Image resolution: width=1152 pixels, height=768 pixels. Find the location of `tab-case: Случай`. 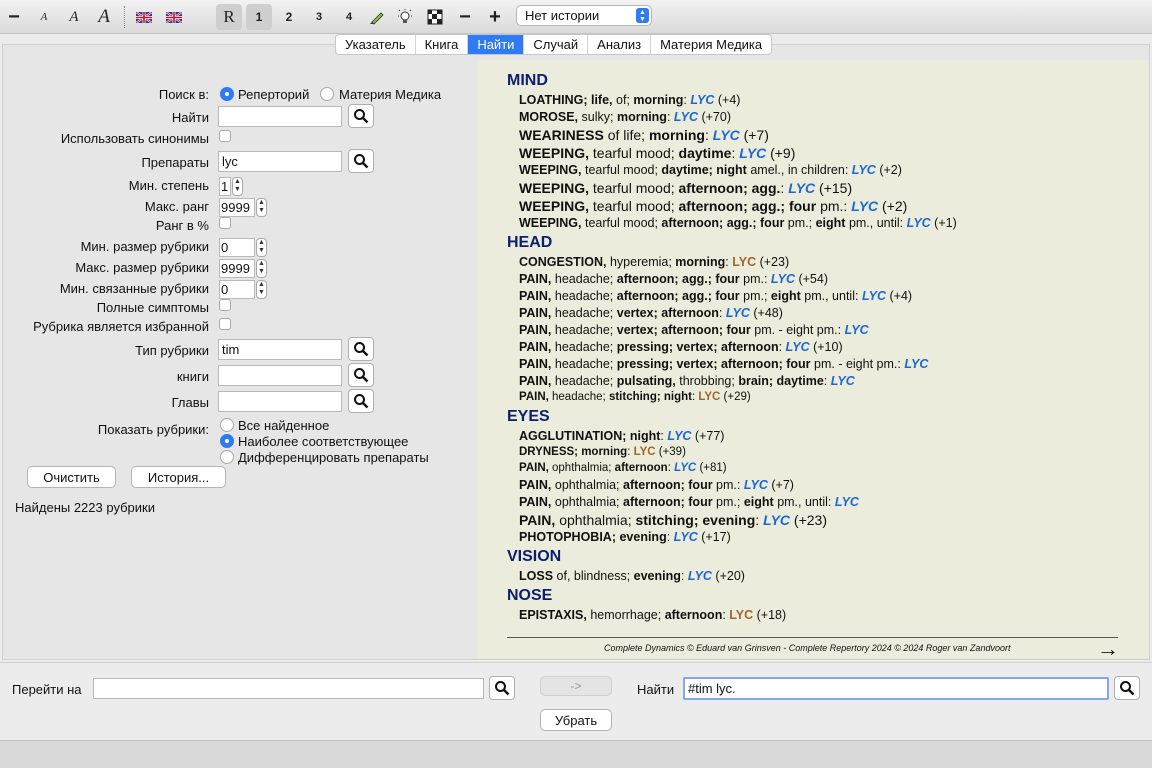

tab-case: Случай is located at coordinates (556, 44).